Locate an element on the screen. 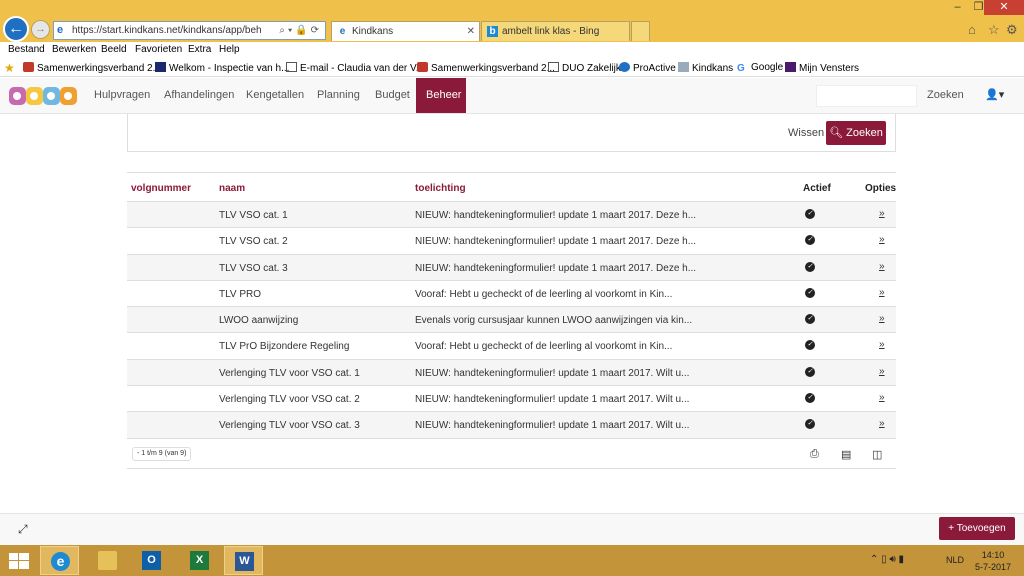  address-controls-icon: ⌕▾🔒⟳ is located at coordinates (300, 30).